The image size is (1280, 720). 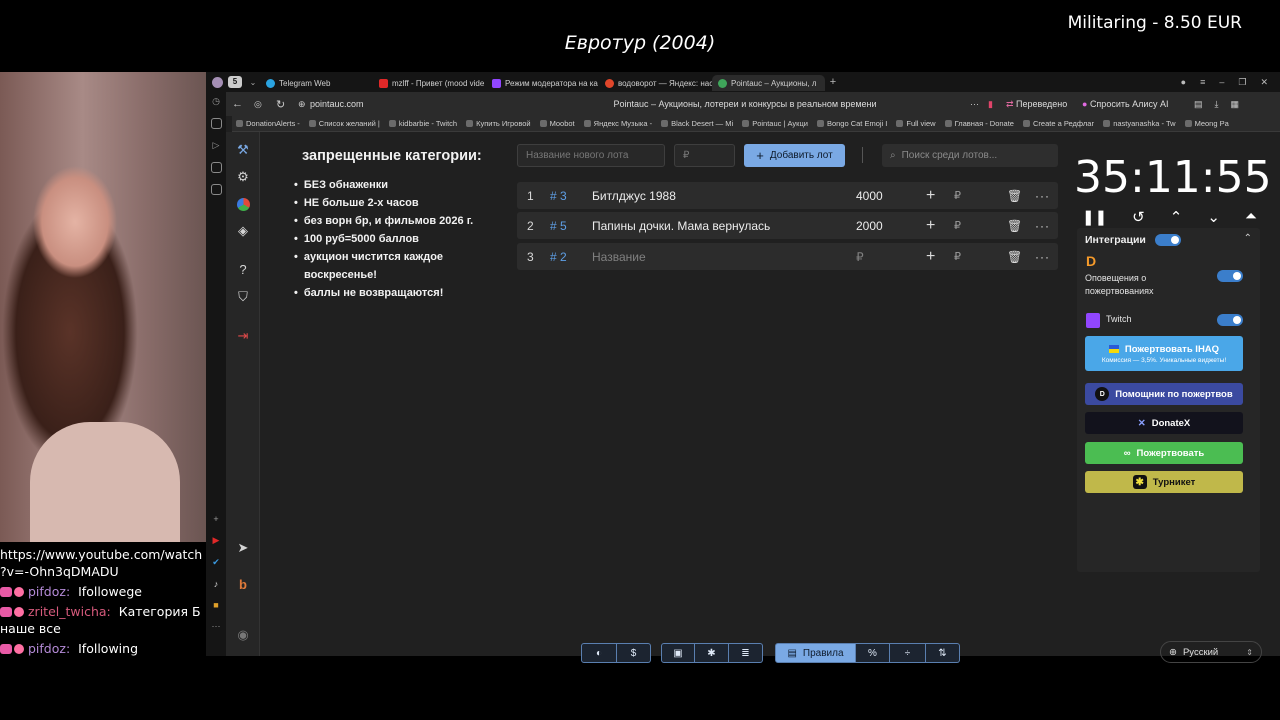 I want to click on bookmark-icon: ▮, so click(x=997, y=104).